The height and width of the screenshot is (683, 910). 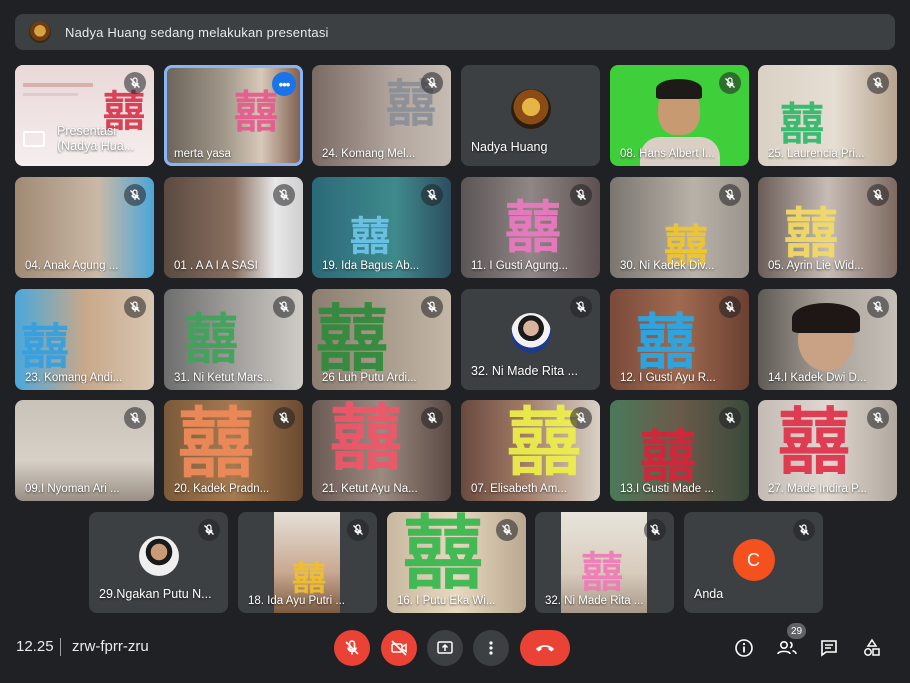 What do you see at coordinates (829, 648) in the screenshot?
I see `chat-button` at bounding box center [829, 648].